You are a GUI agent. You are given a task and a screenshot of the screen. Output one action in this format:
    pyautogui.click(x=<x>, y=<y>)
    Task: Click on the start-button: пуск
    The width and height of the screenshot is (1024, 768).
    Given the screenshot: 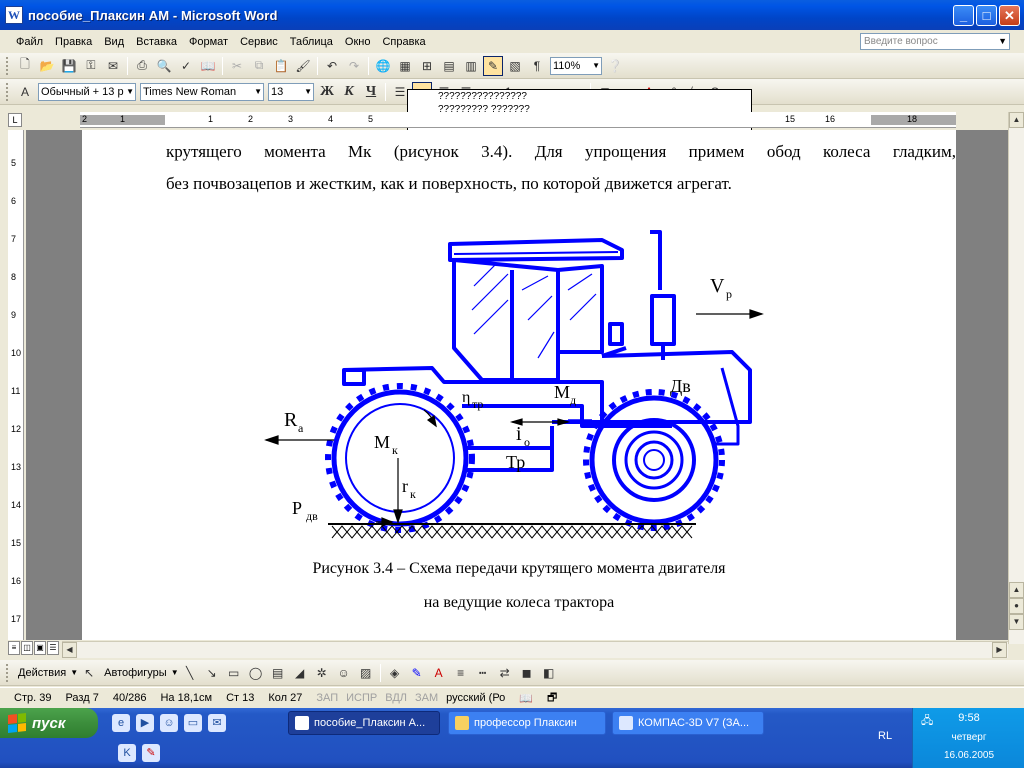 What is the action you would take?
    pyautogui.click(x=49, y=723)
    